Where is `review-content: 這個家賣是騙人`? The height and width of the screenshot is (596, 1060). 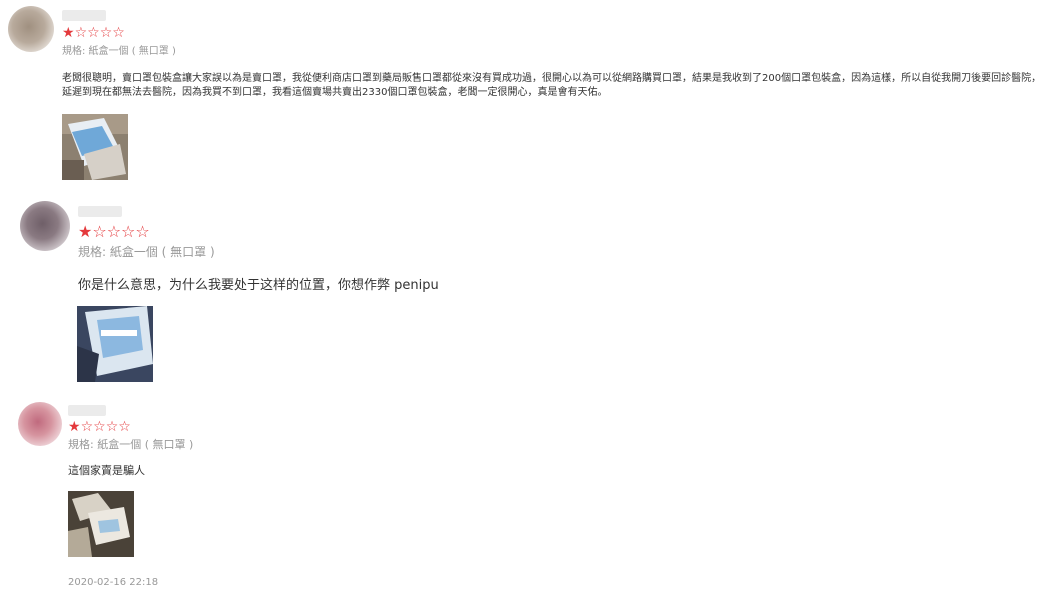
review-content: 這個家賣是騙人 is located at coordinates (106, 470).